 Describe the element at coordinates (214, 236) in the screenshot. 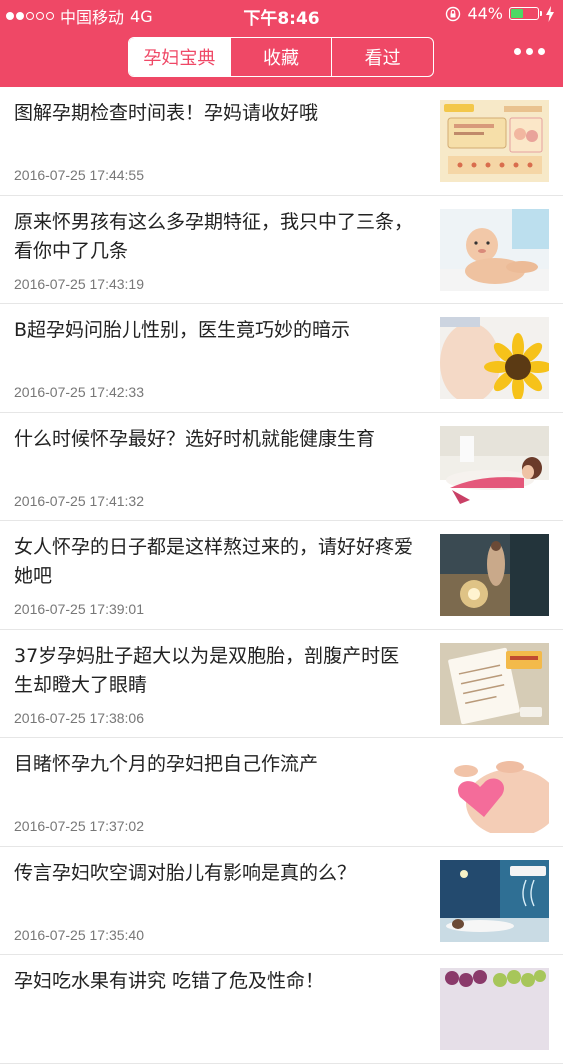

I see `article-title: 原来怀男孩有这么多孕期特征，我只中了三条，看你中了几条` at that location.